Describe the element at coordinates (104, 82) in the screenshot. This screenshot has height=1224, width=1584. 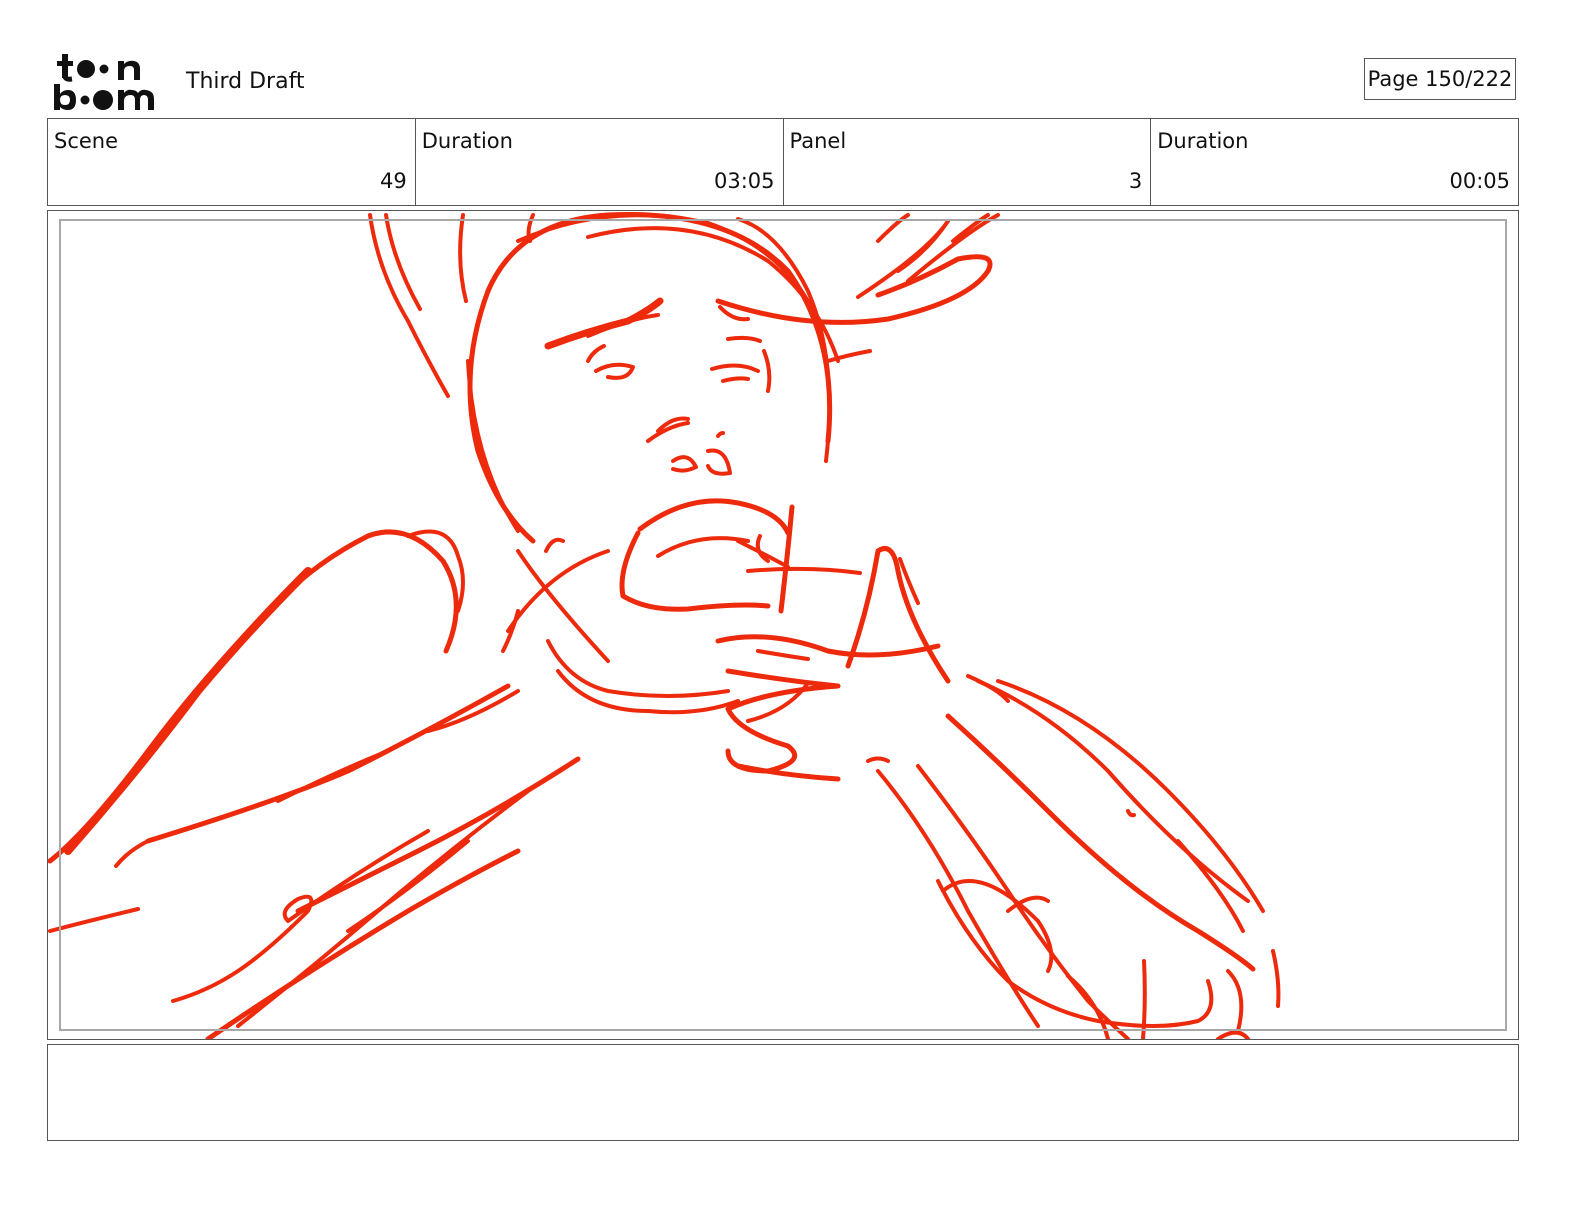
I see `toon-boom-logo` at that location.